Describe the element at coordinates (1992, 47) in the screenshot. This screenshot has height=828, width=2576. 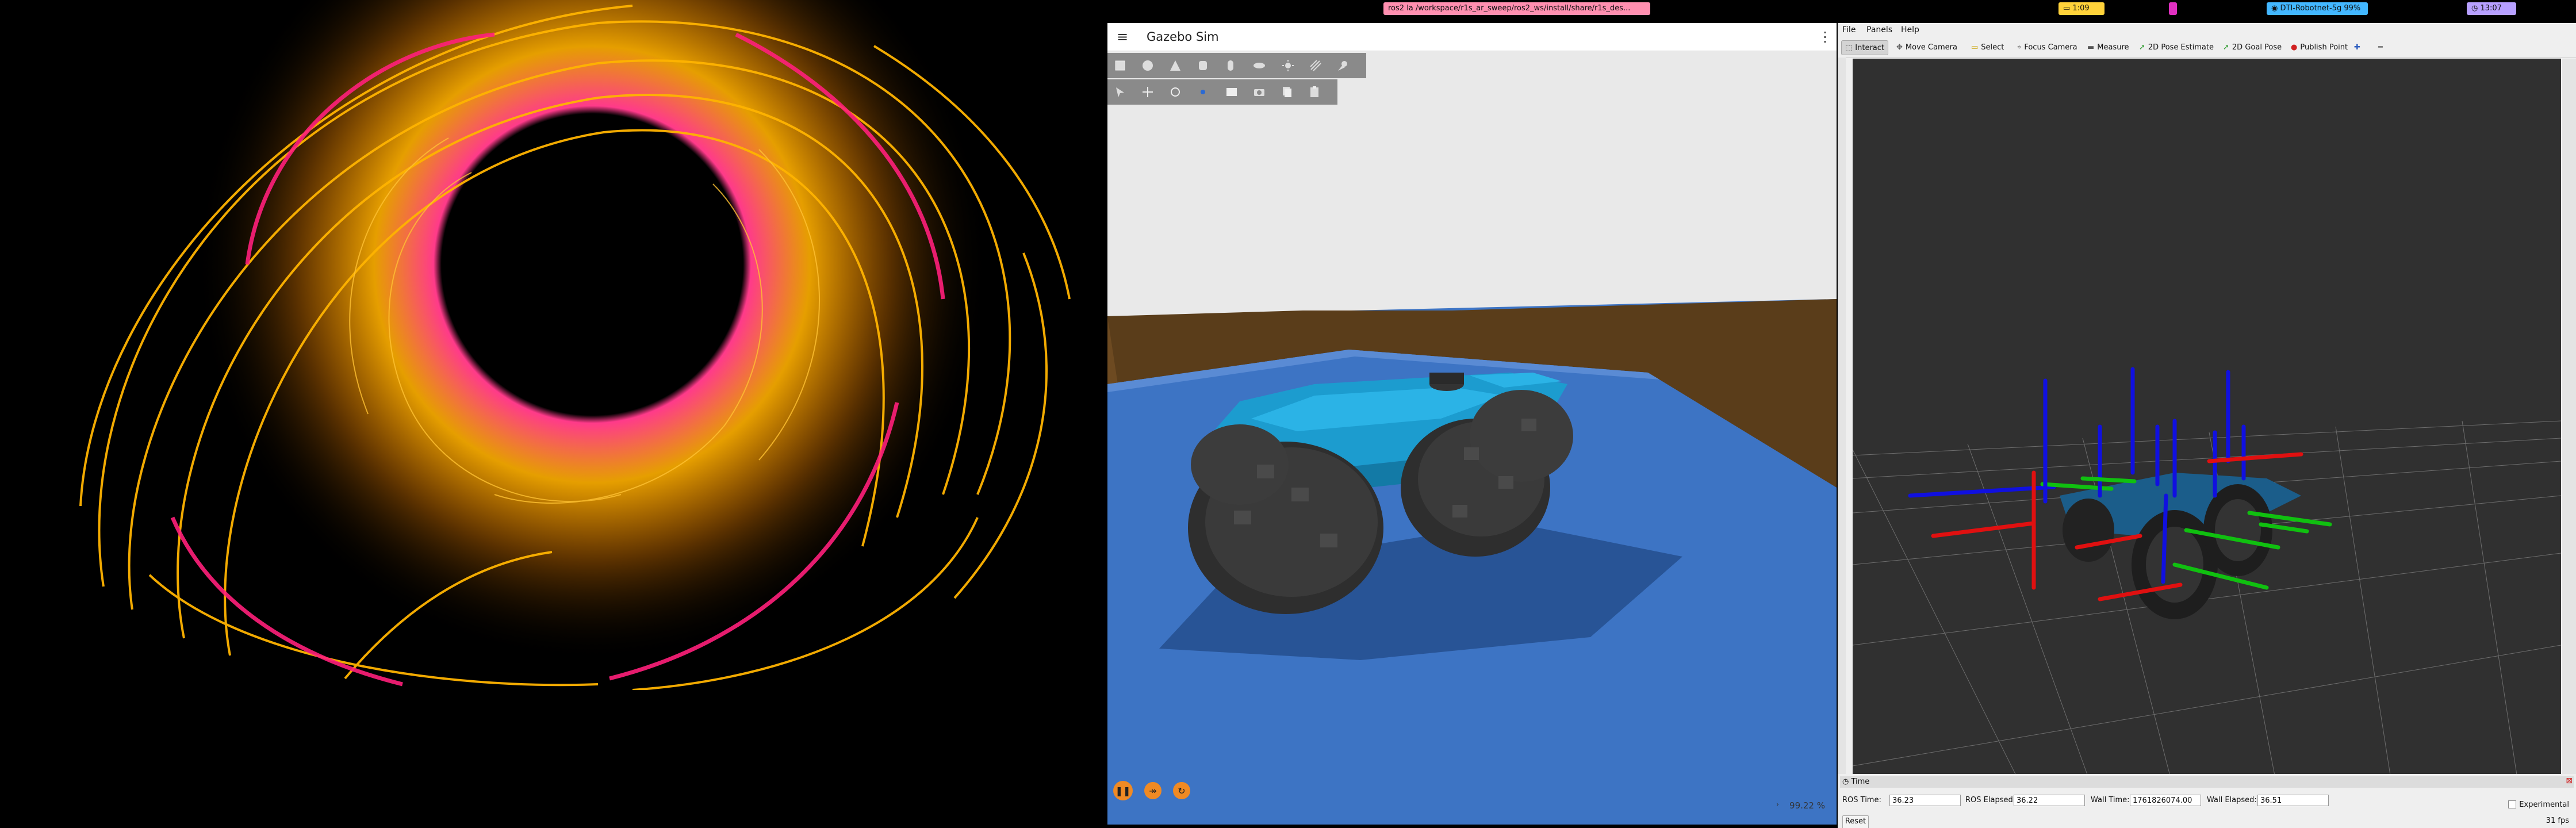
I see `tool-label: Select` at that location.